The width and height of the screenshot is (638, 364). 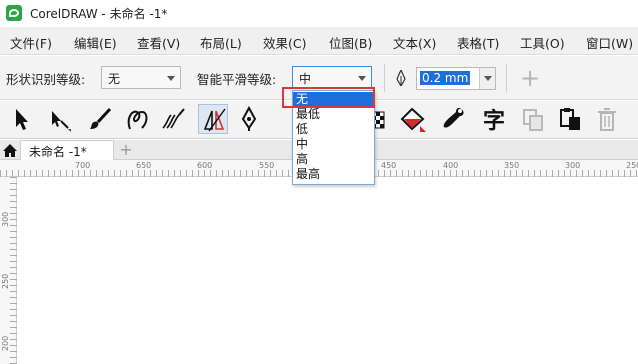 I want to click on ruler-ticks, so click(x=13, y=270).